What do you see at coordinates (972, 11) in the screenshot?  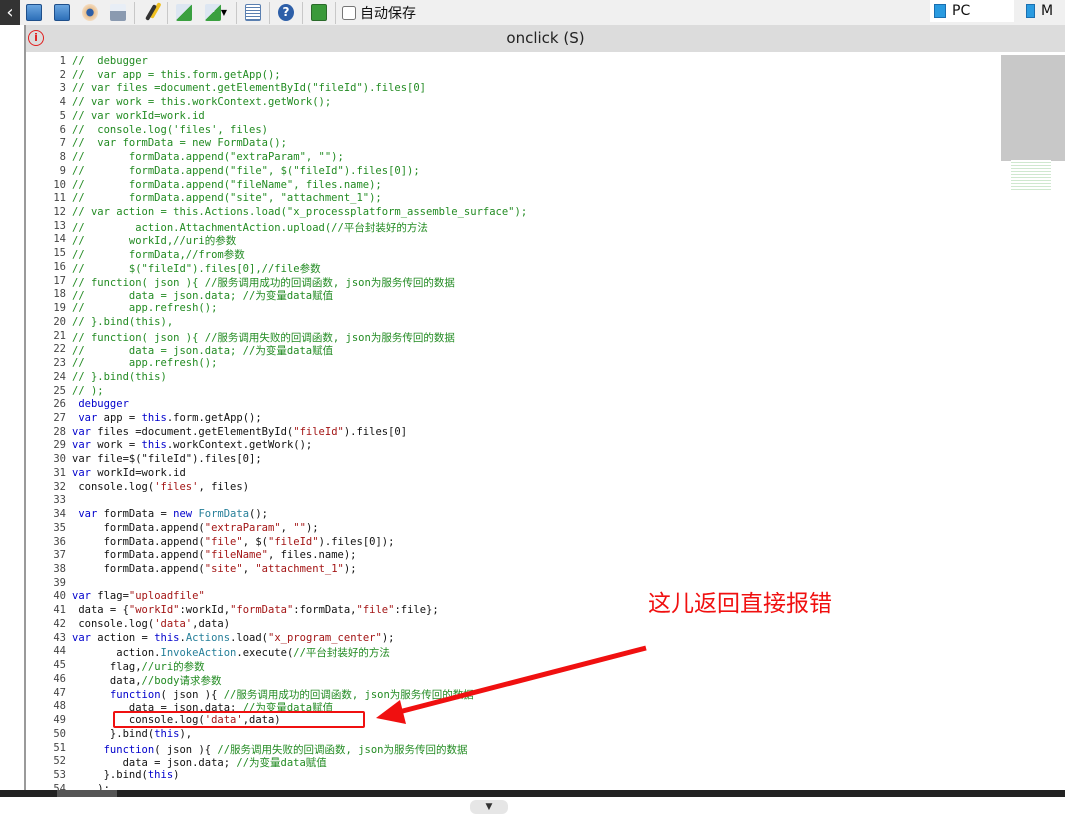 I see `device-pc-button: PC` at bounding box center [972, 11].